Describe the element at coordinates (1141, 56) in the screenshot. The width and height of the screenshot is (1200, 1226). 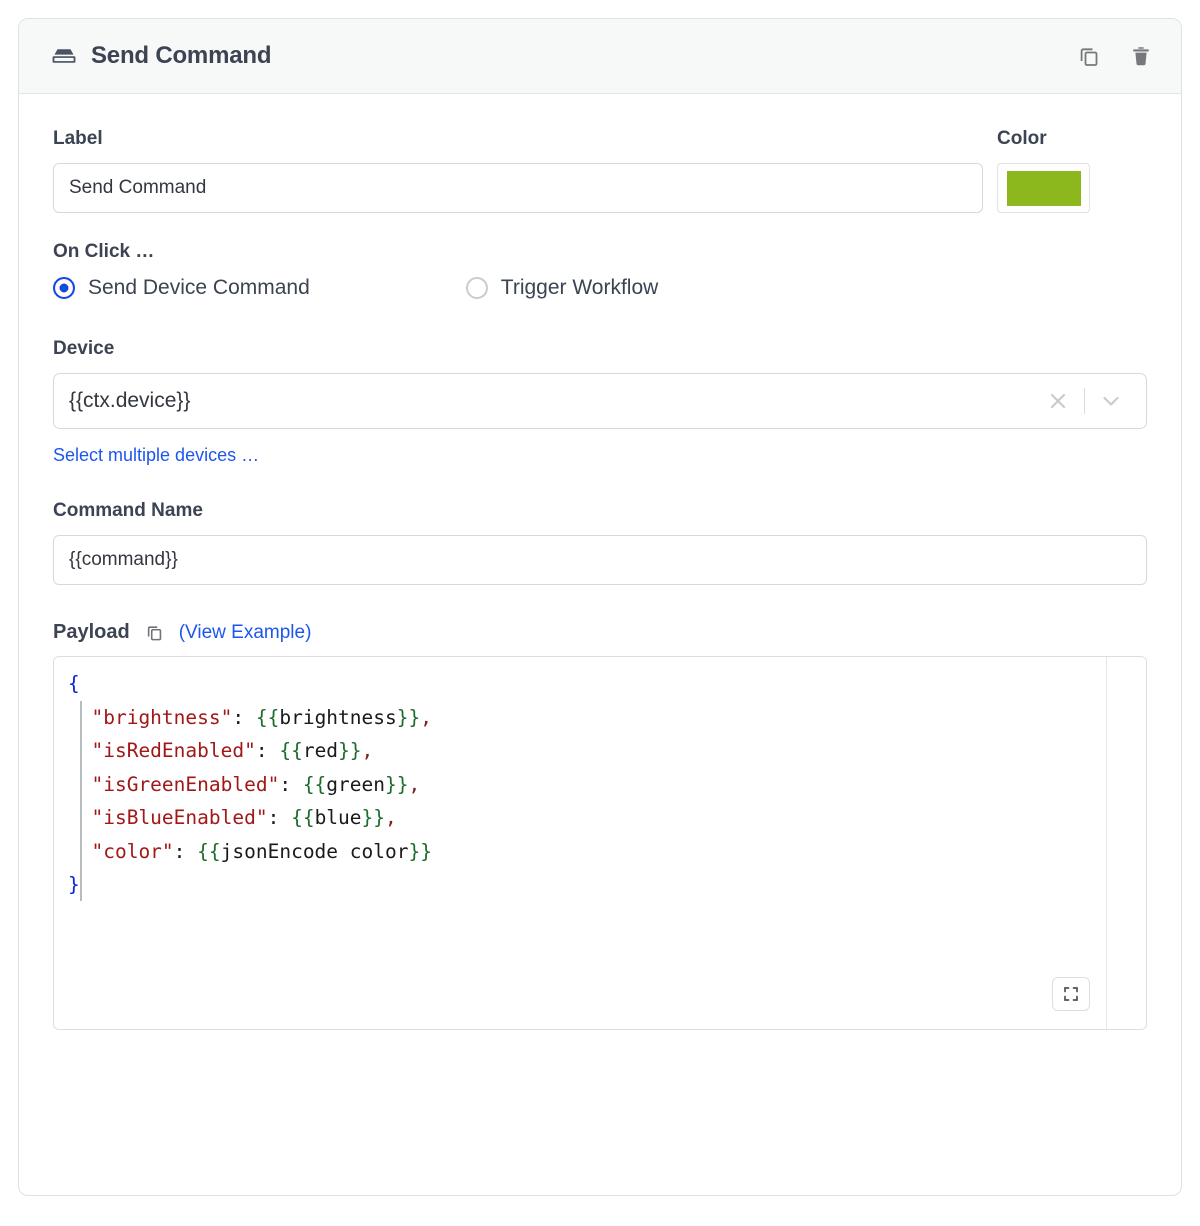
I see `trash-icon` at that location.